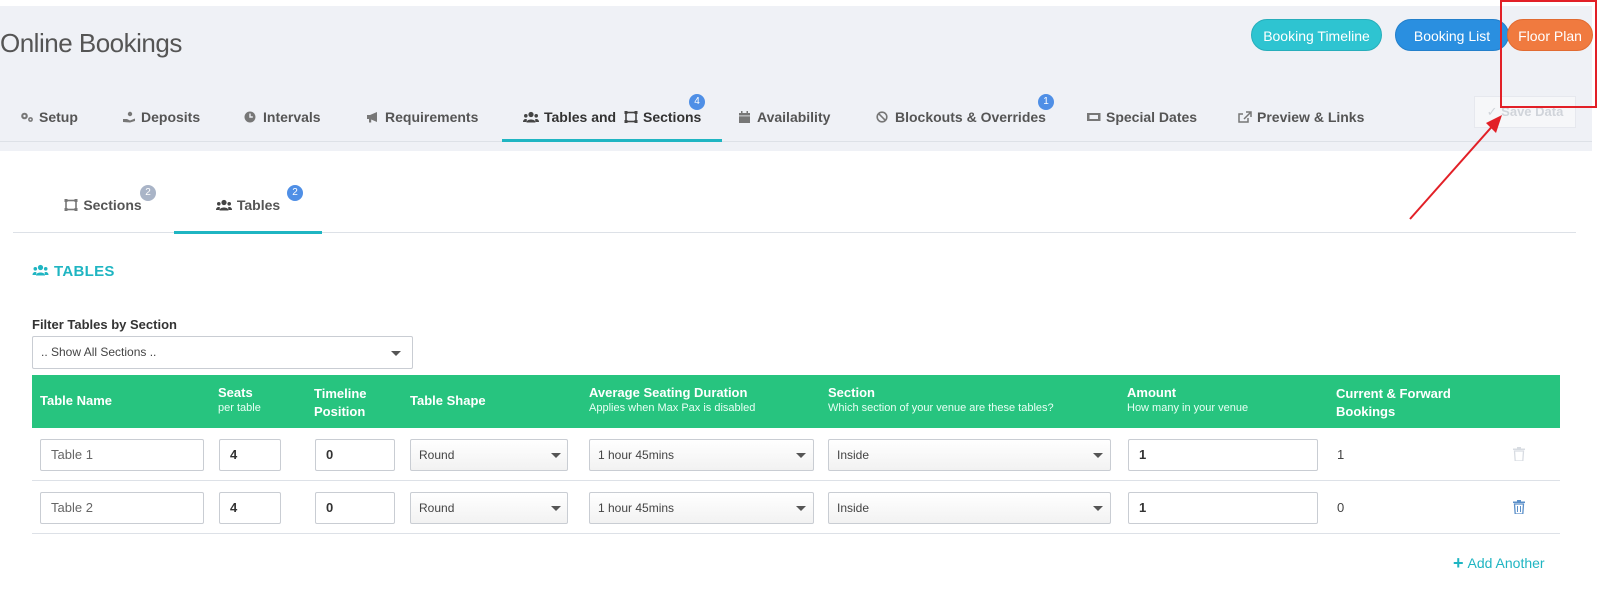 The height and width of the screenshot is (602, 1600). Describe the element at coordinates (58, 117) in the screenshot. I see `tab-setup-label: Setup` at that location.